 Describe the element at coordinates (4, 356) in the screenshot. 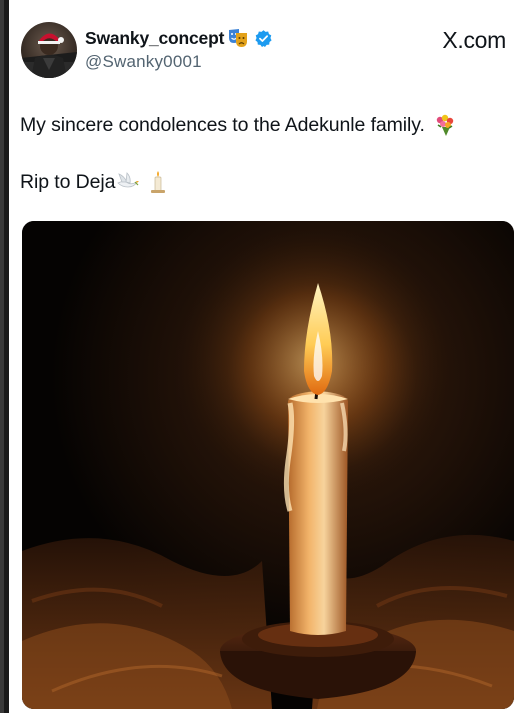

I see `left-edge-strip` at that location.